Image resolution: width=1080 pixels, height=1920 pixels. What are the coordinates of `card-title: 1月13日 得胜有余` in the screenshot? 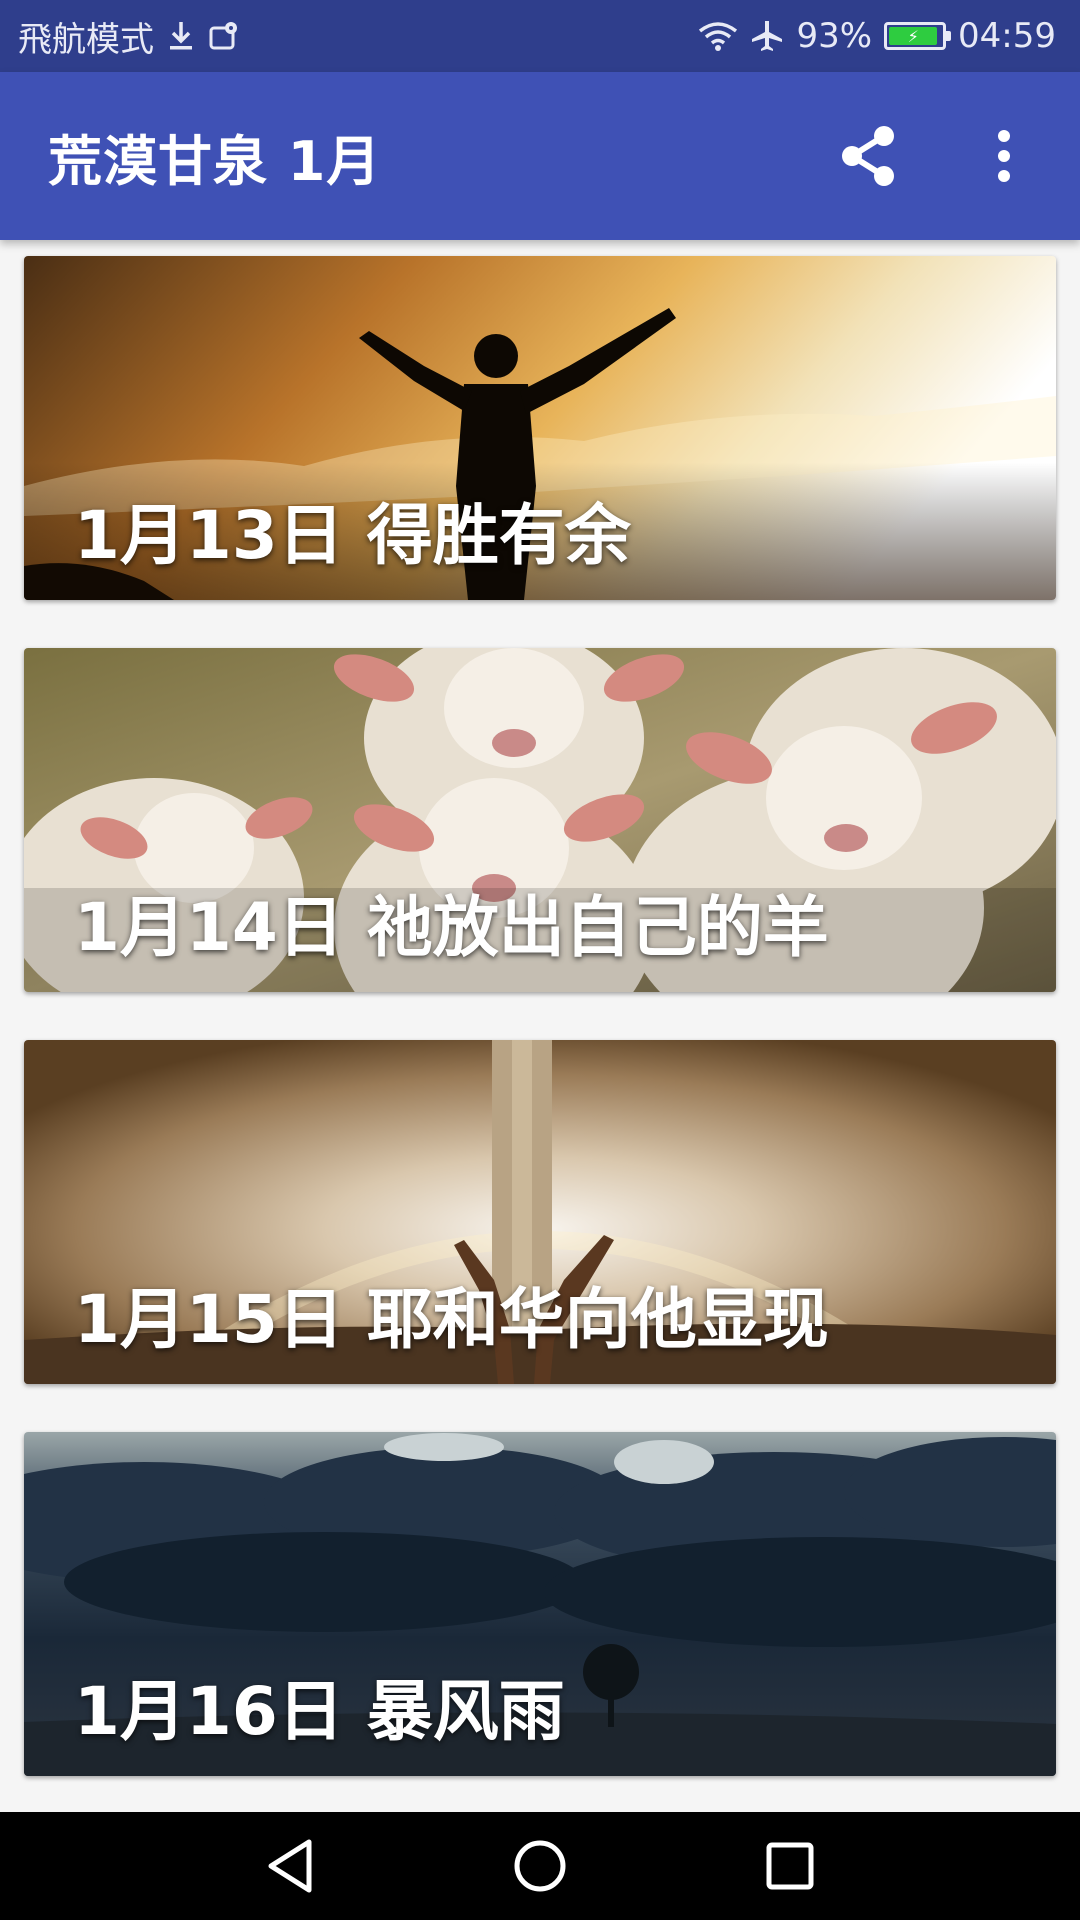 It's located at (352, 535).